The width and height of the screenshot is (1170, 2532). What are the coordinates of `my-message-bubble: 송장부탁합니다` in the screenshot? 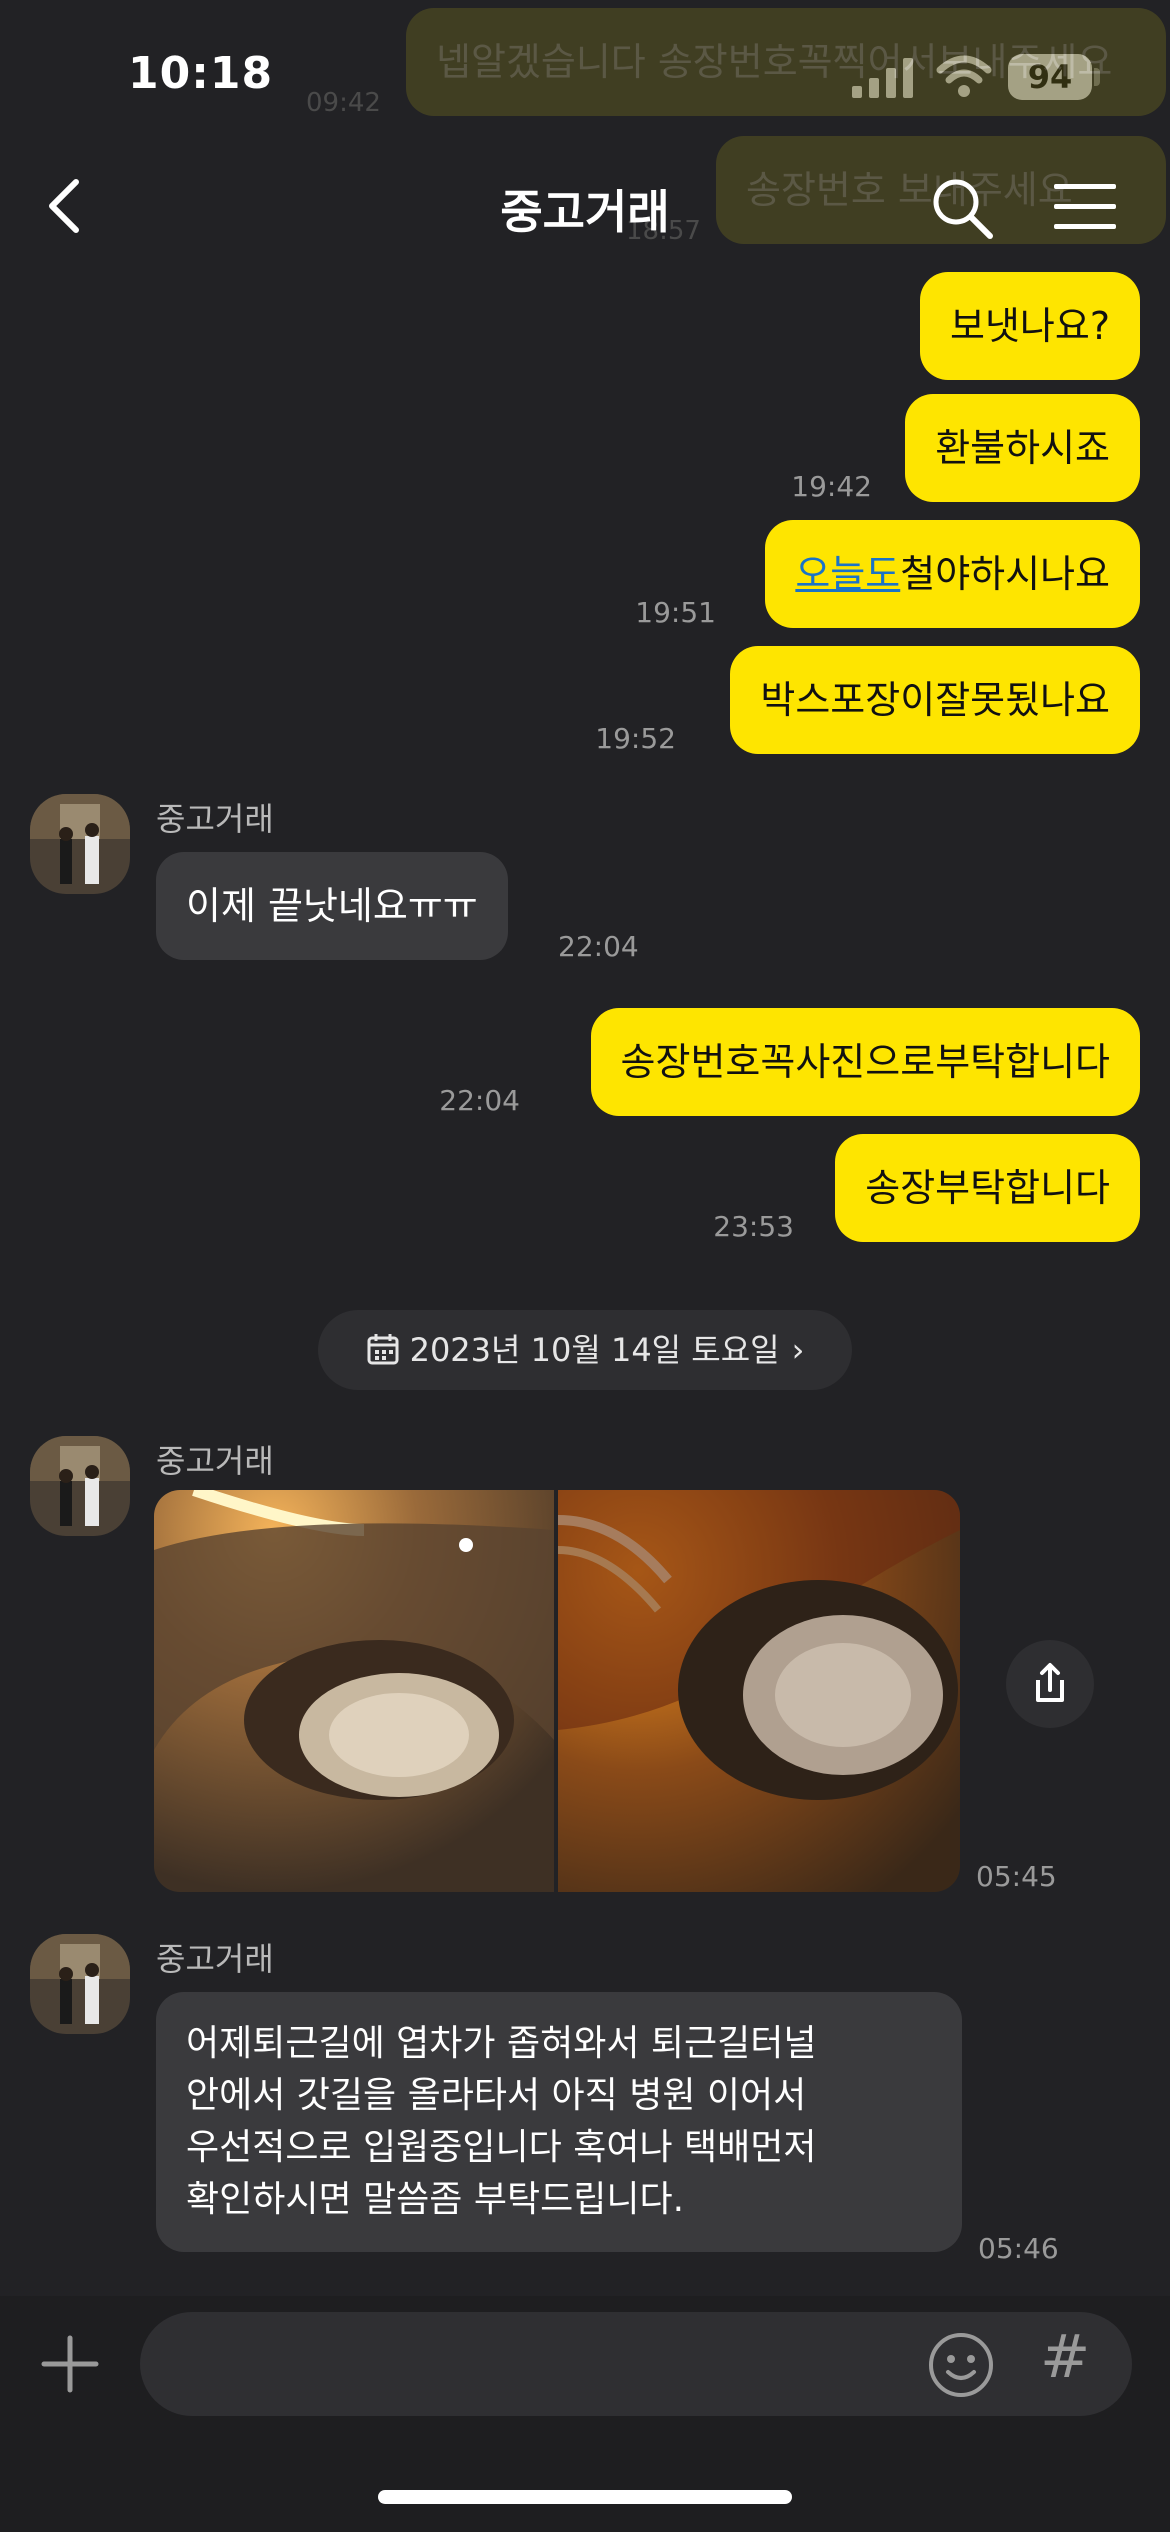 It's located at (987, 1188).